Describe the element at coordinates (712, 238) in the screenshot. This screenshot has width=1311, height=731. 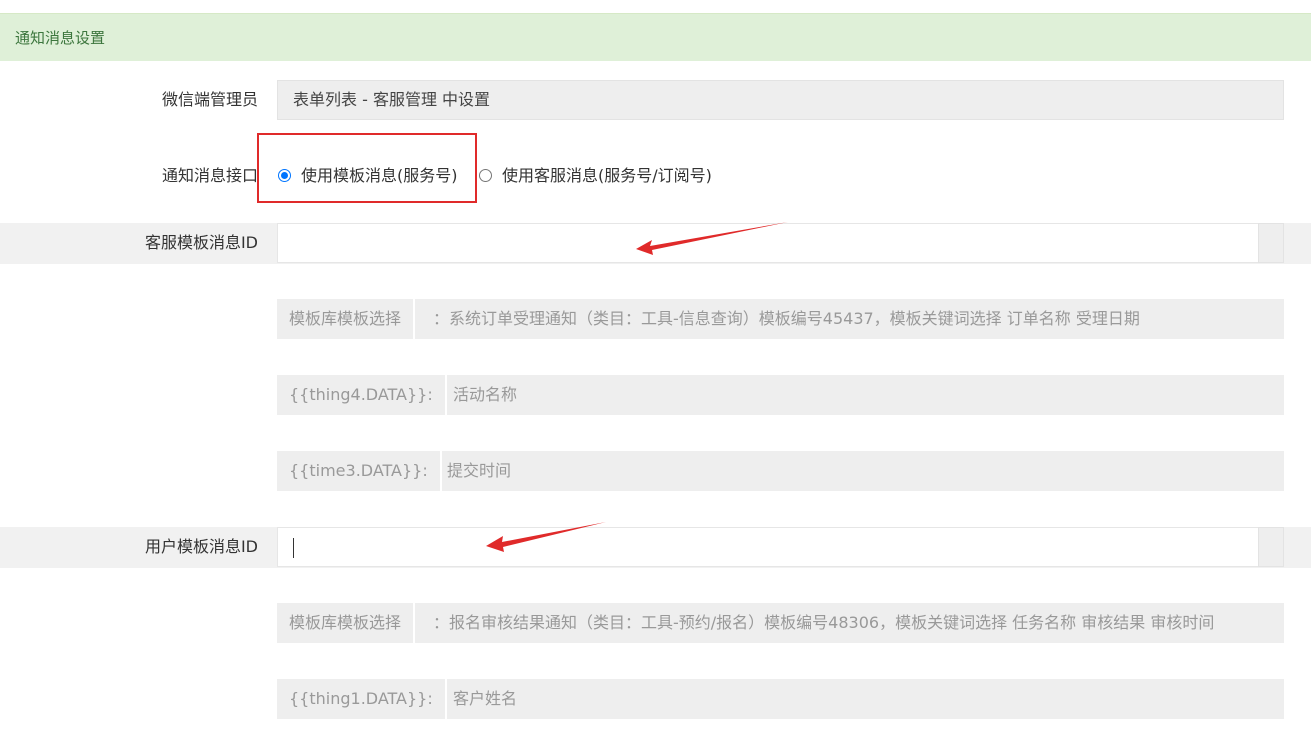
I see `annotation-arrow-service-id` at that location.